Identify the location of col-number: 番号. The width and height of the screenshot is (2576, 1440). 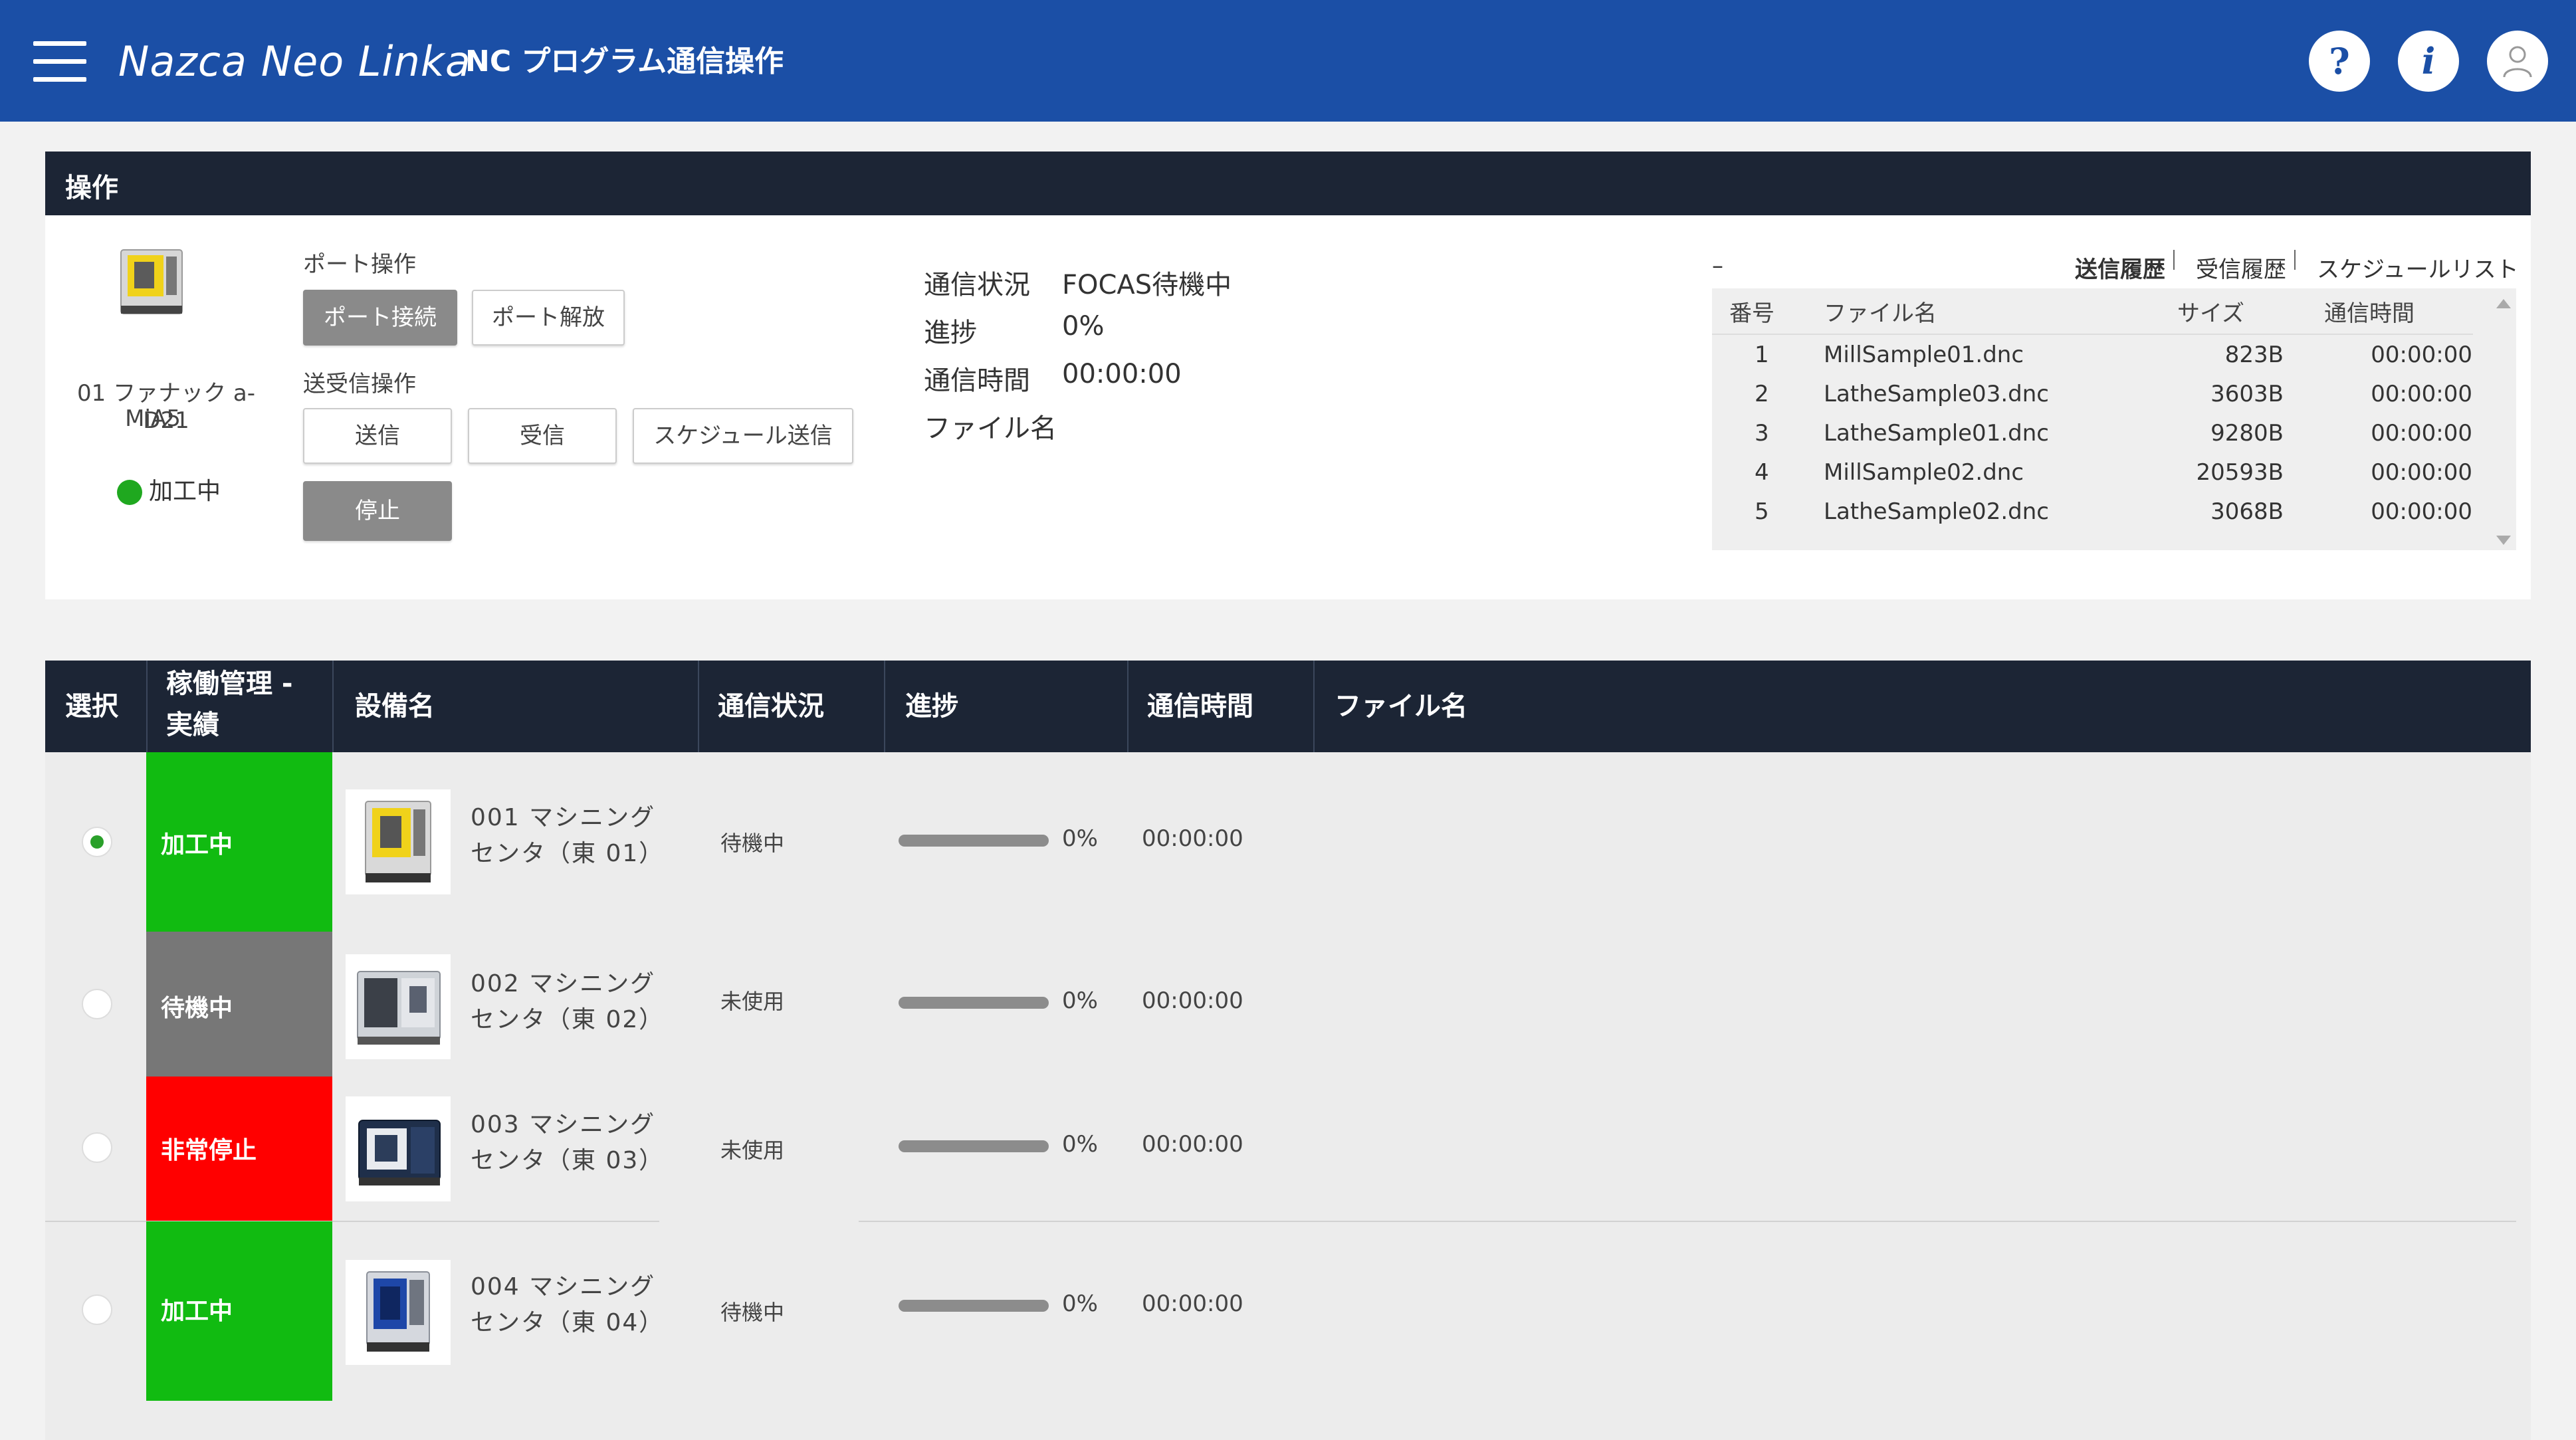
(1767, 311).